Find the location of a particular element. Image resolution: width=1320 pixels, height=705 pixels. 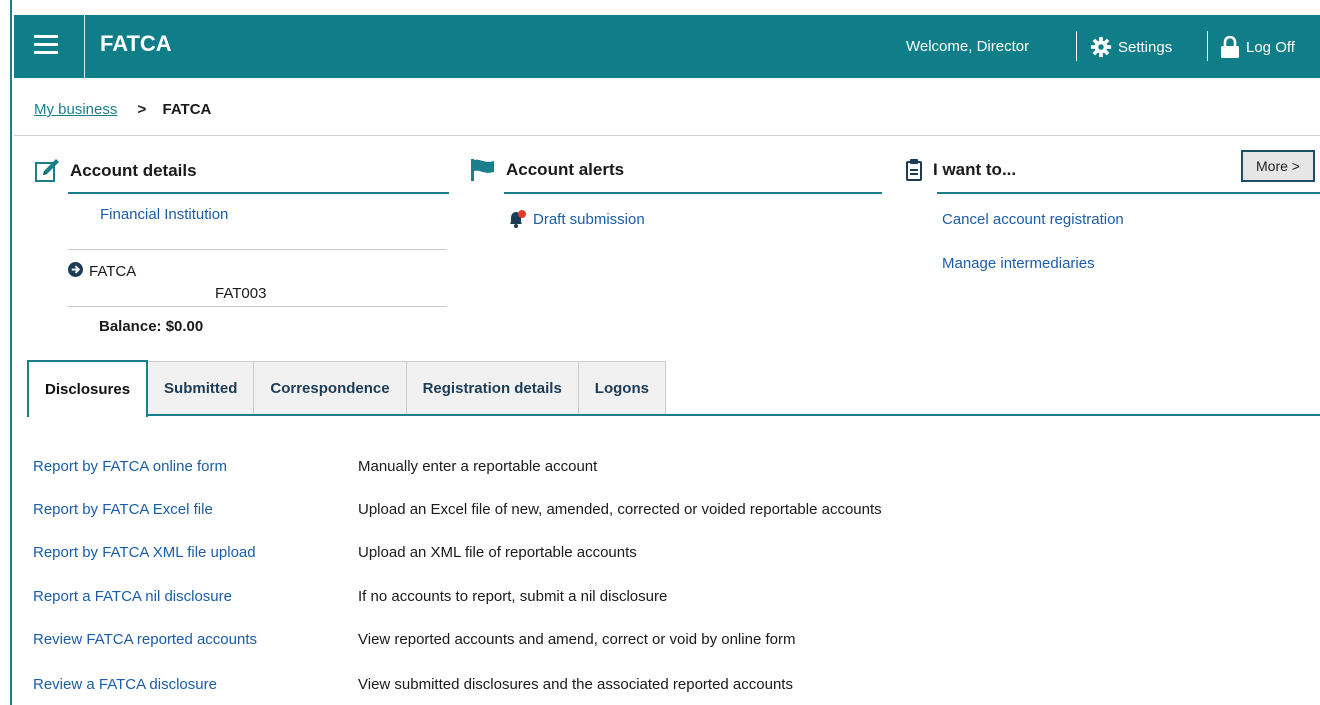

account-details-heading: Account details is located at coordinates (115, 171).